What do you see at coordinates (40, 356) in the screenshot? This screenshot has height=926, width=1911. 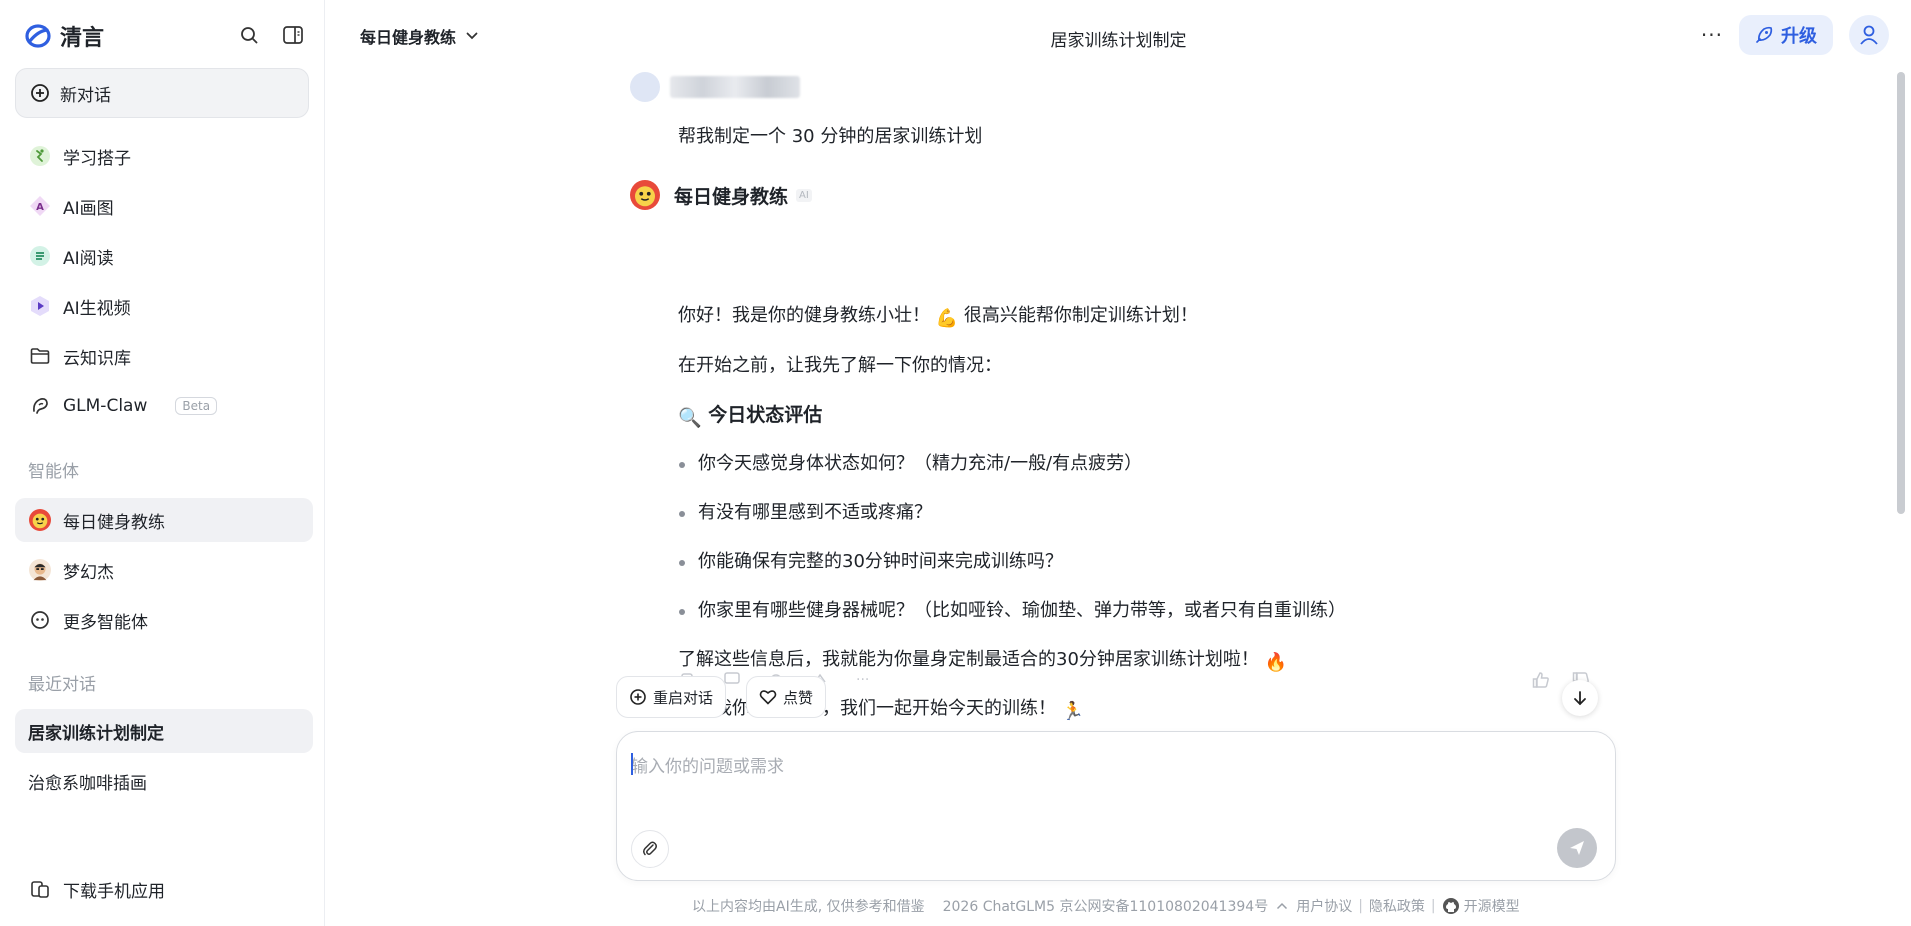 I see `folder-icon` at bounding box center [40, 356].